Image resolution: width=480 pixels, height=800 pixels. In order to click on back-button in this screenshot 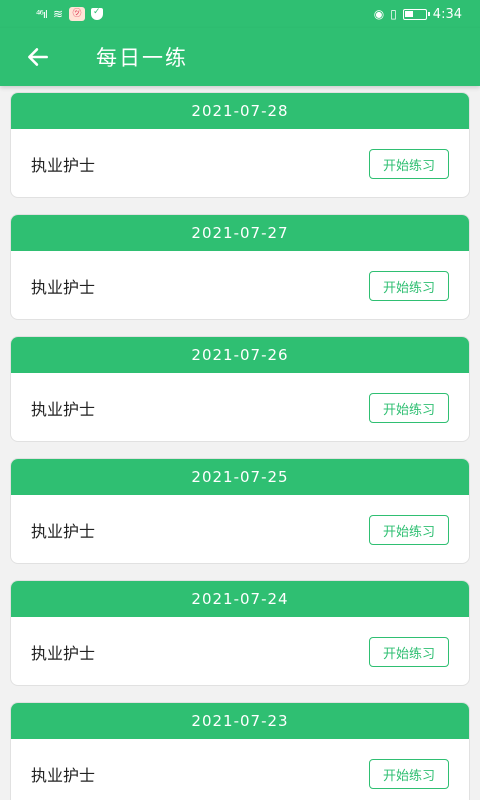, I will do `click(38, 57)`.